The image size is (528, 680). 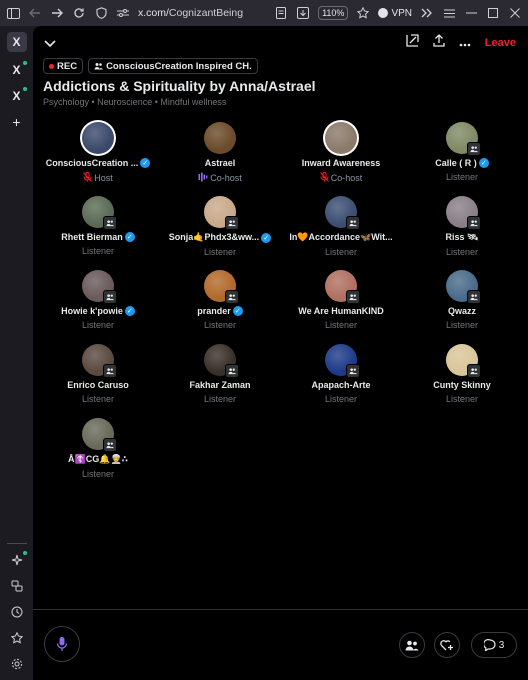 I want to click on participant: Astrael Co-host, so click(x=220, y=153).